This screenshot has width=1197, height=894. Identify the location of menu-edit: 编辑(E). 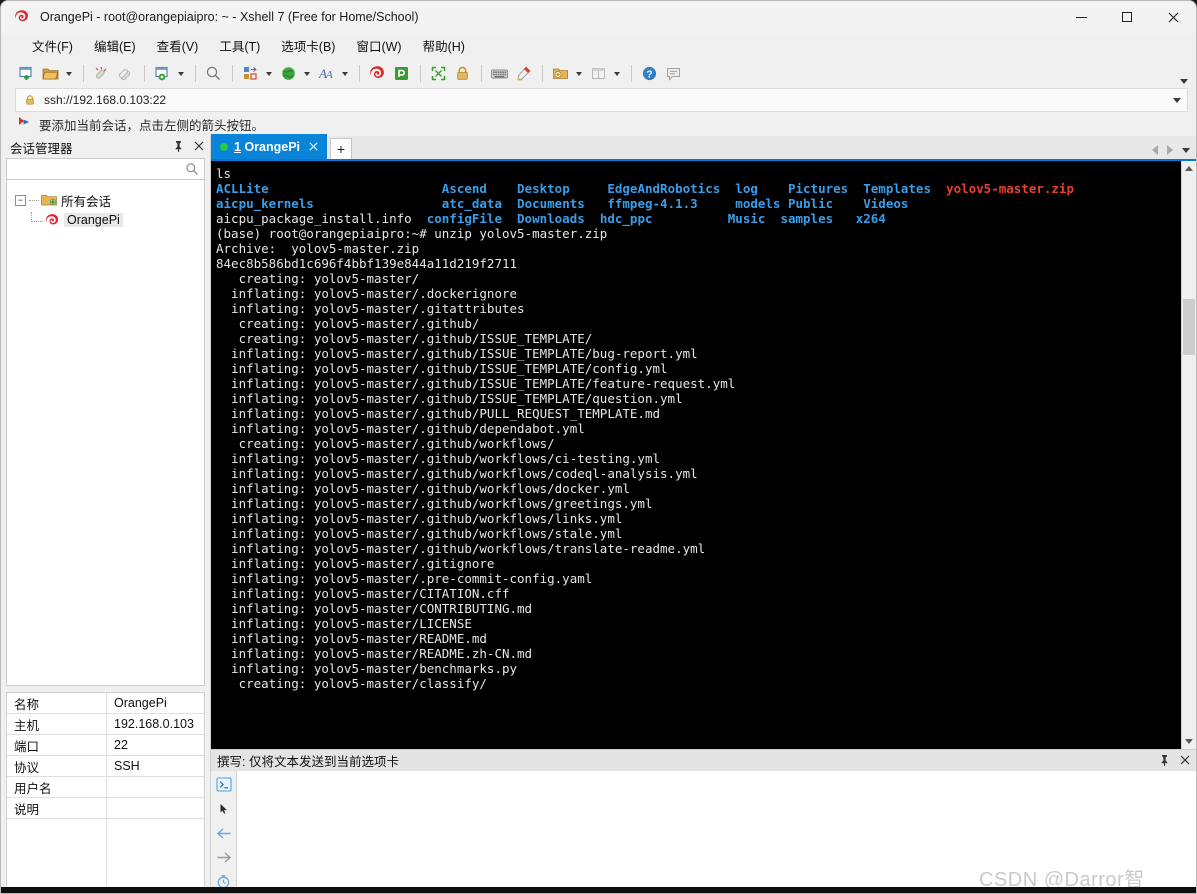
(115, 45).